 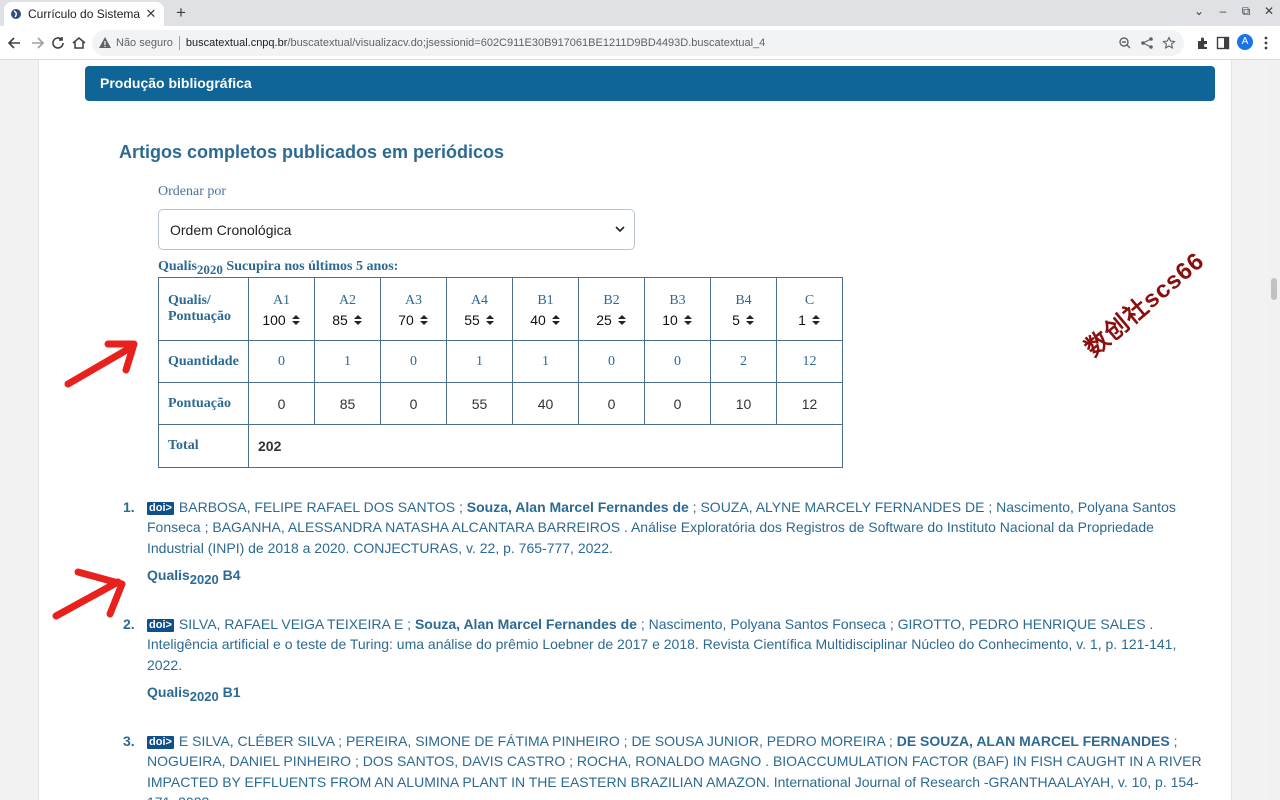 What do you see at coordinates (676, 694) in the screenshot?
I see `qualis-badge: Qualis2020 B1` at bounding box center [676, 694].